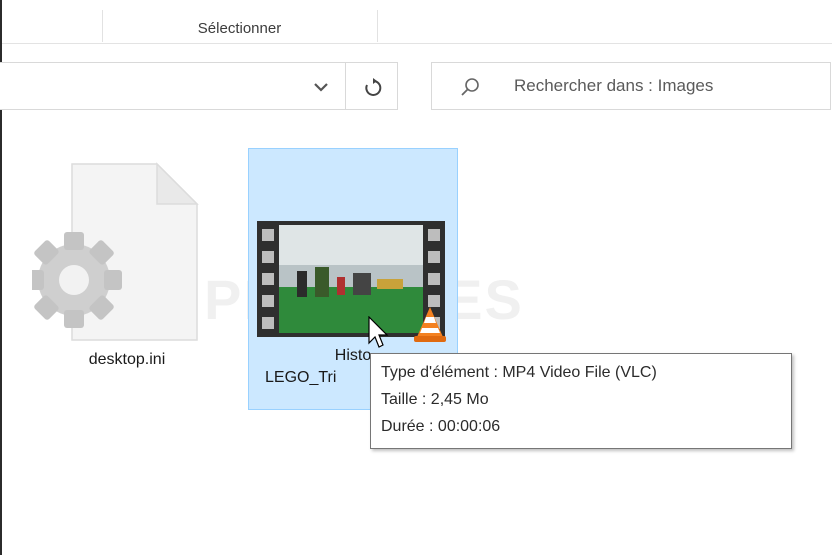  I want to click on vlc-cone-icon, so click(430, 326).